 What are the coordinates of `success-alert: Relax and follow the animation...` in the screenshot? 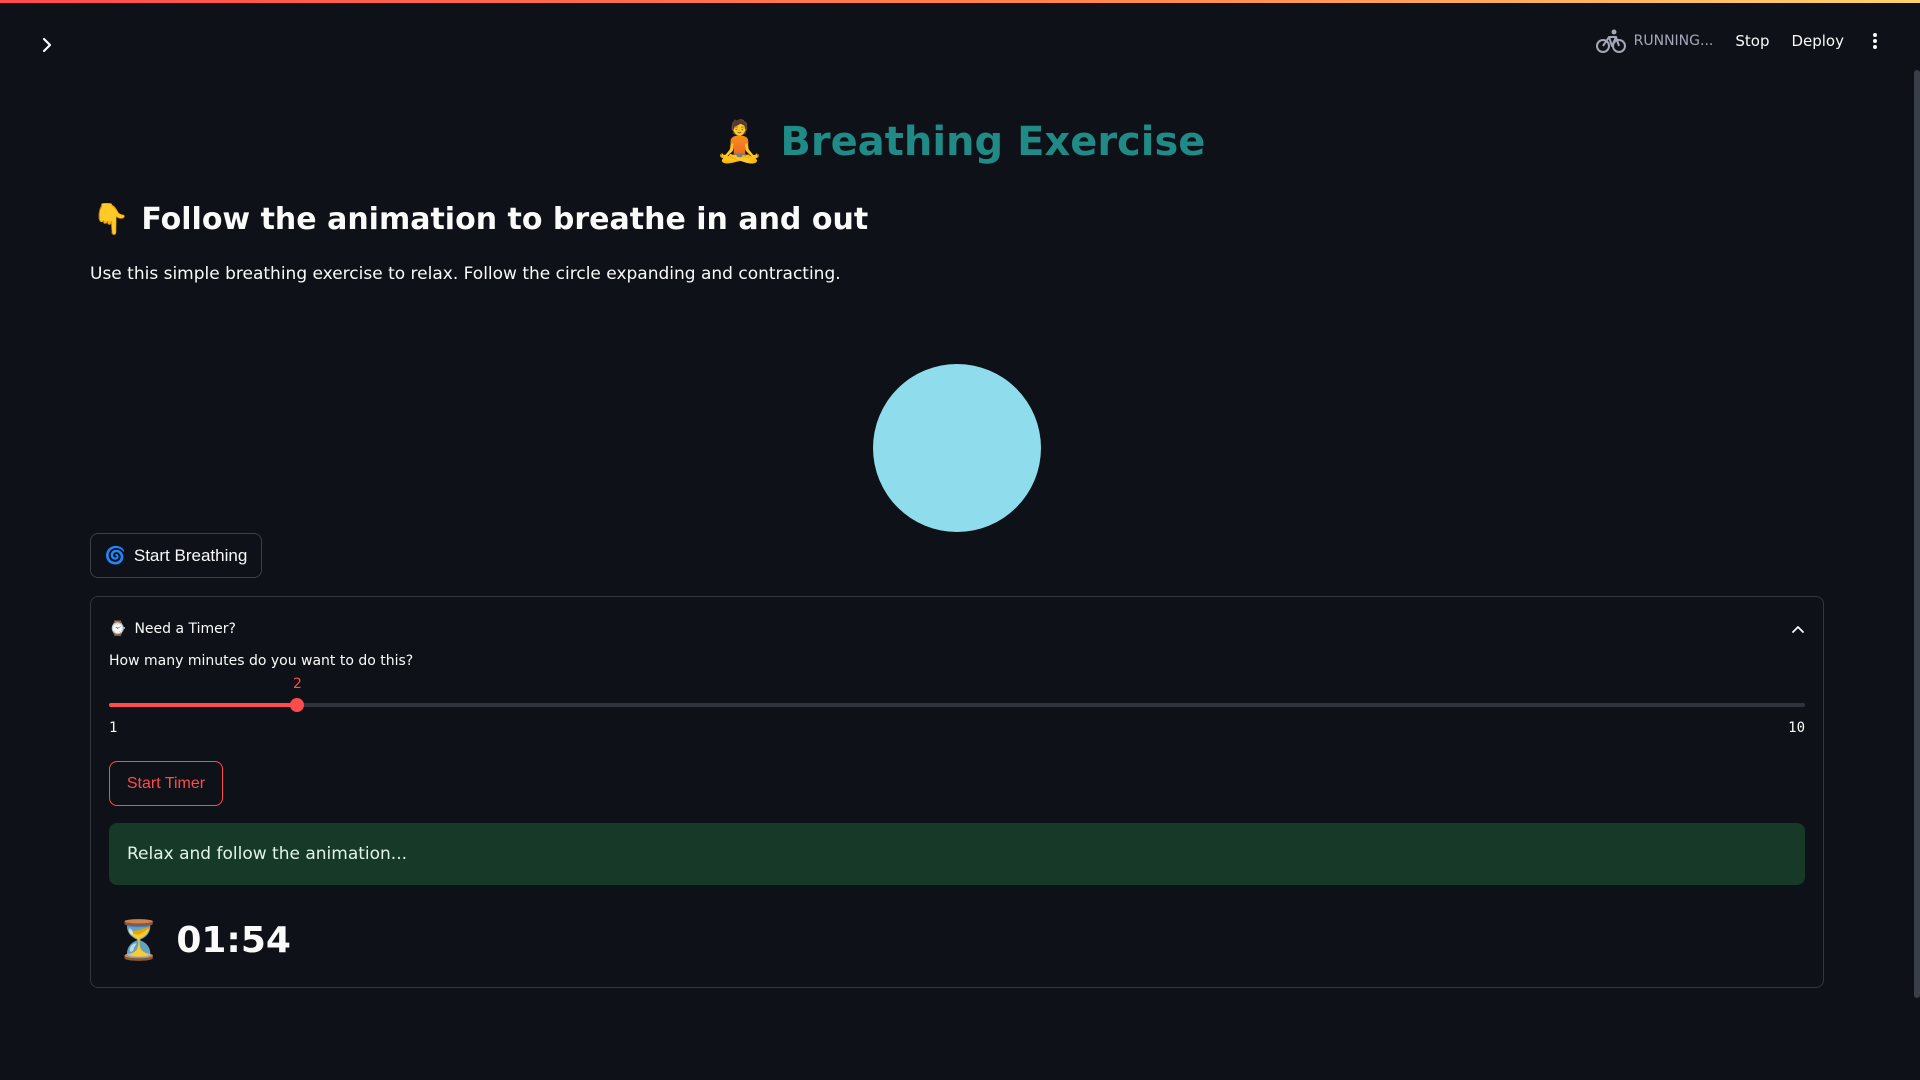 It's located at (957, 854).